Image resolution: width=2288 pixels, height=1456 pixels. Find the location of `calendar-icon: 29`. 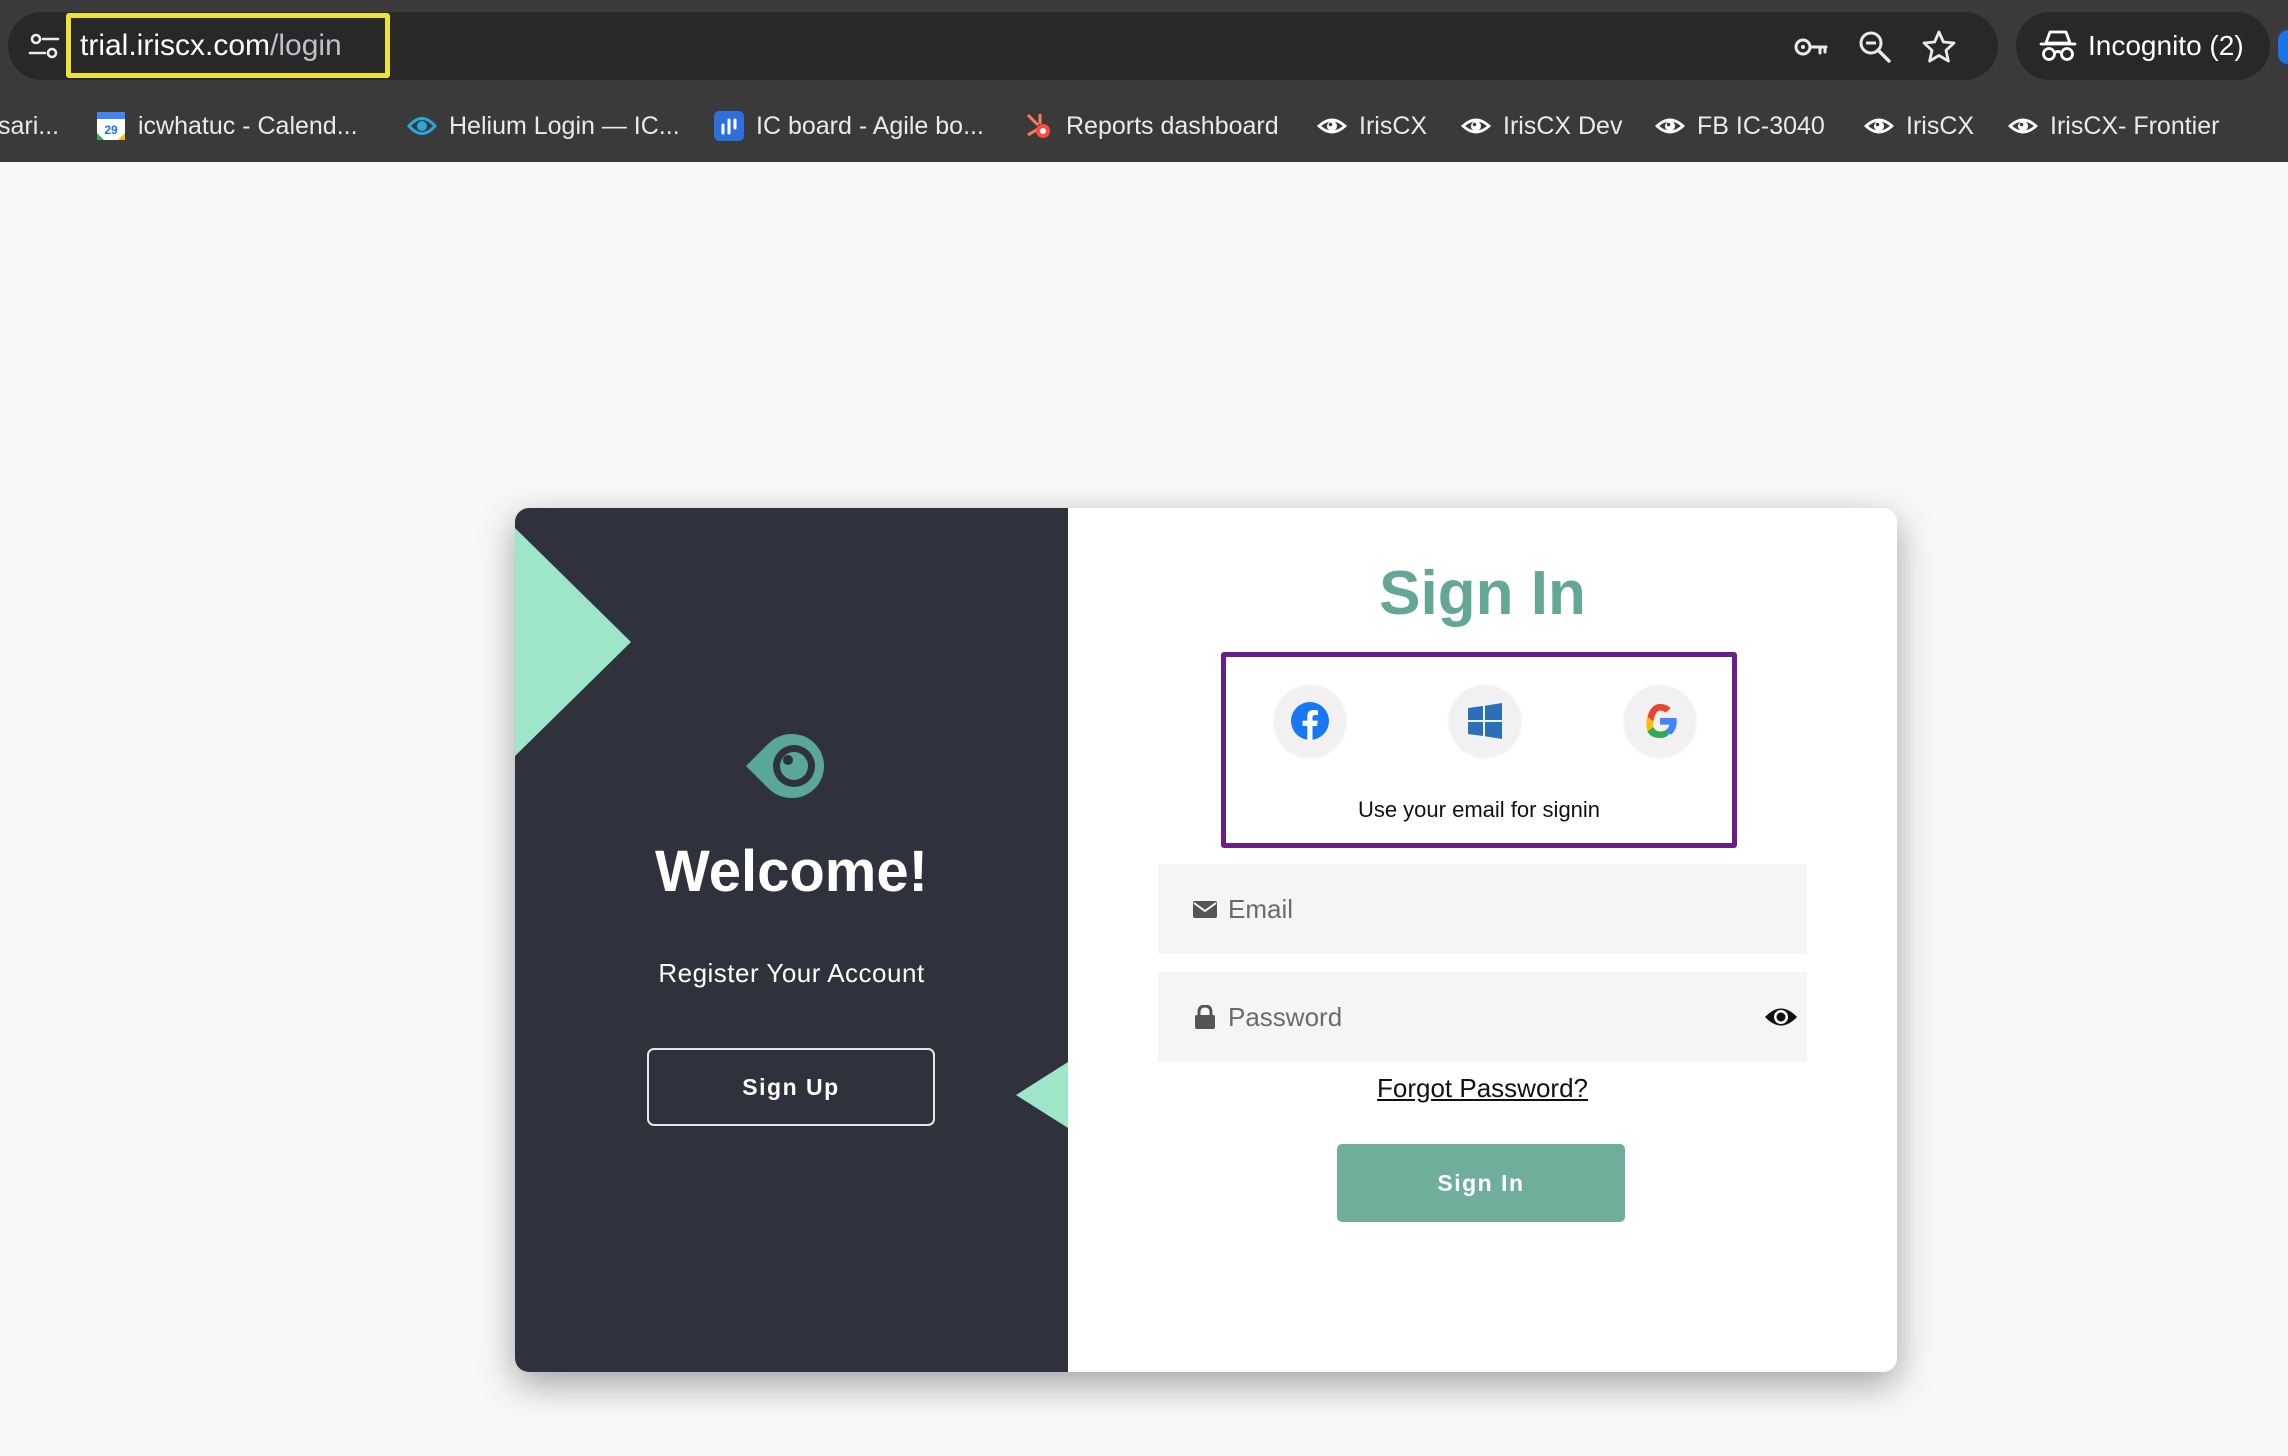

calendar-icon: 29 is located at coordinates (111, 126).